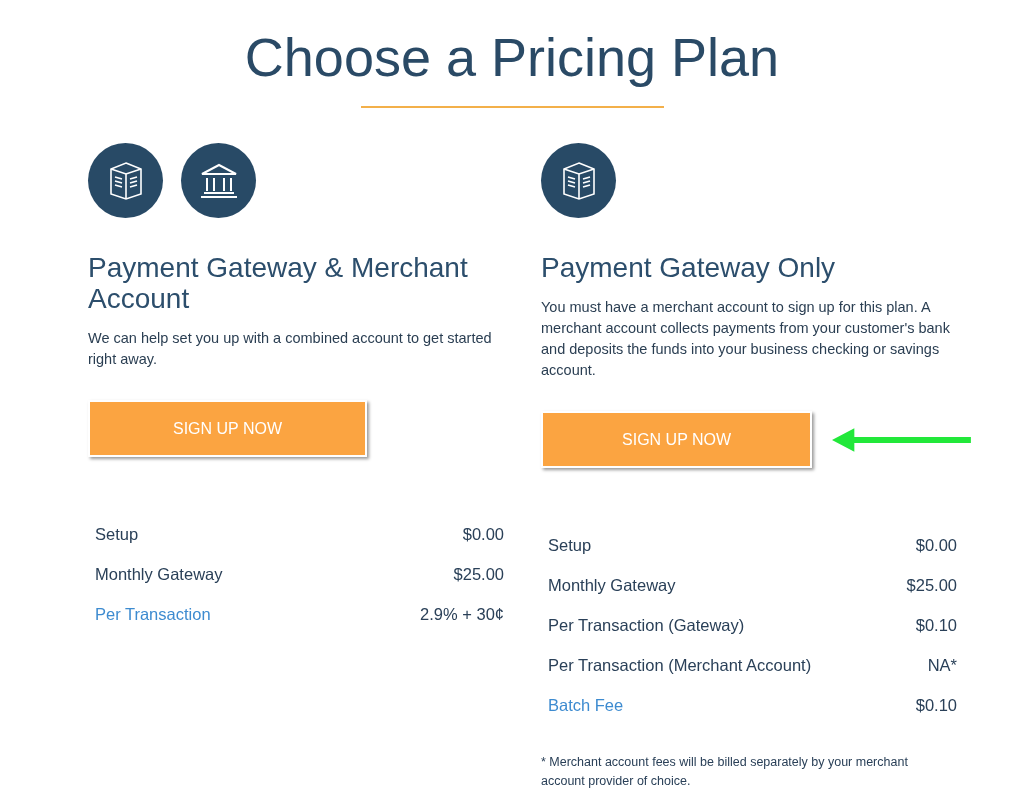 The height and width of the screenshot is (807, 1024). I want to click on fee-link: Batch Fee, so click(586, 705).